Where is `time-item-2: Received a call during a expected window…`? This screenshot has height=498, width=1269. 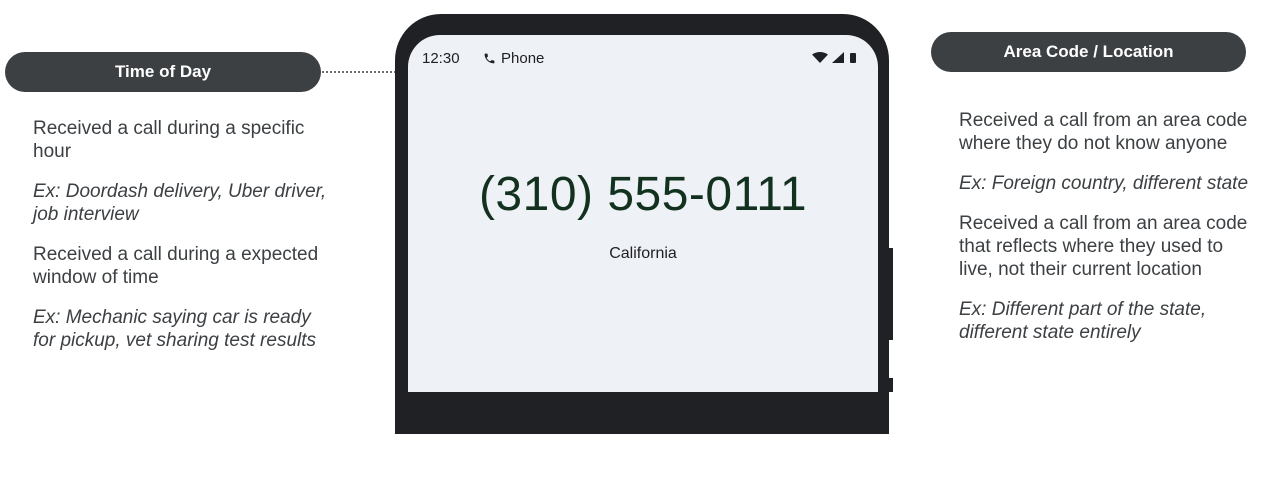 time-item-2: Received a call during a expected window… is located at coordinates (176, 266).